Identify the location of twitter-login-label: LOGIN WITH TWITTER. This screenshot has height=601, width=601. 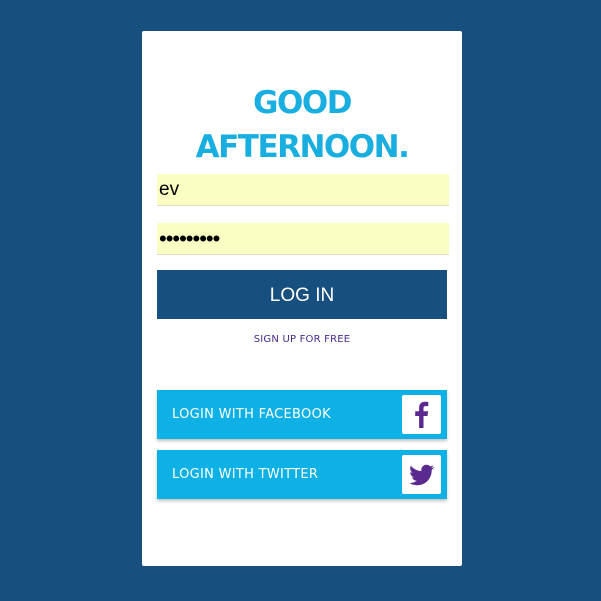
(245, 474).